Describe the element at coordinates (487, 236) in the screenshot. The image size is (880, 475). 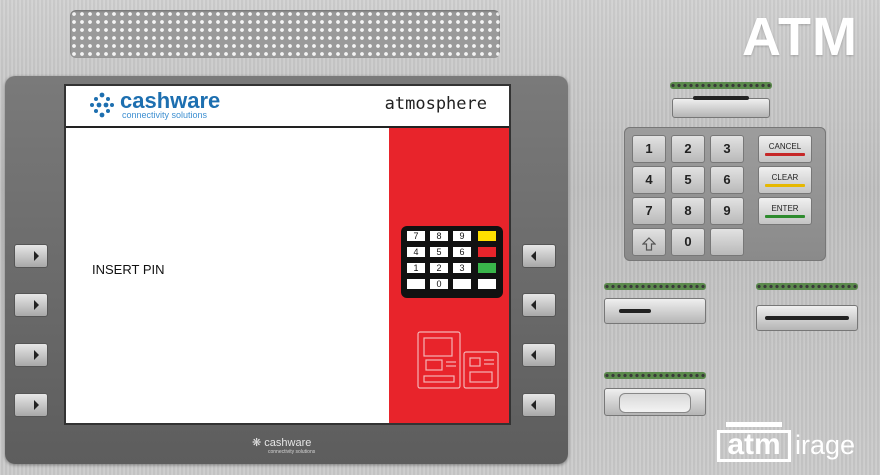
I see `mini-cancel-key` at that location.